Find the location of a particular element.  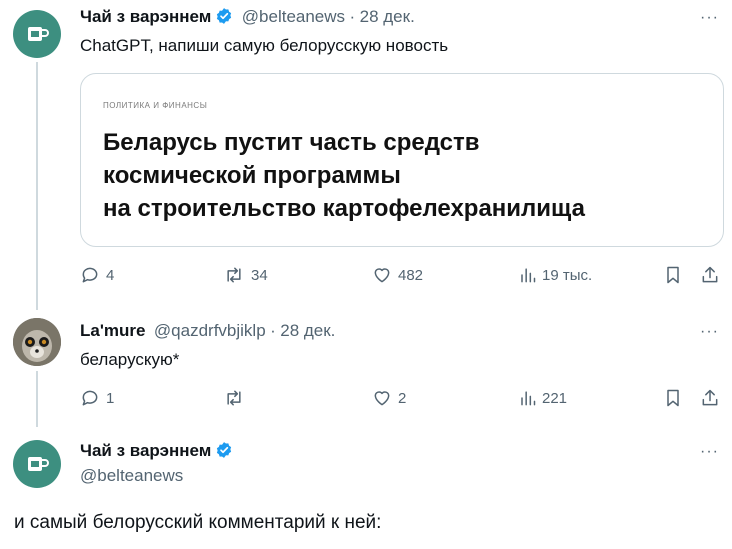

tweet-header: La'mure @qazdrfvbjiklp · 28 дек. is located at coordinates (207, 331).